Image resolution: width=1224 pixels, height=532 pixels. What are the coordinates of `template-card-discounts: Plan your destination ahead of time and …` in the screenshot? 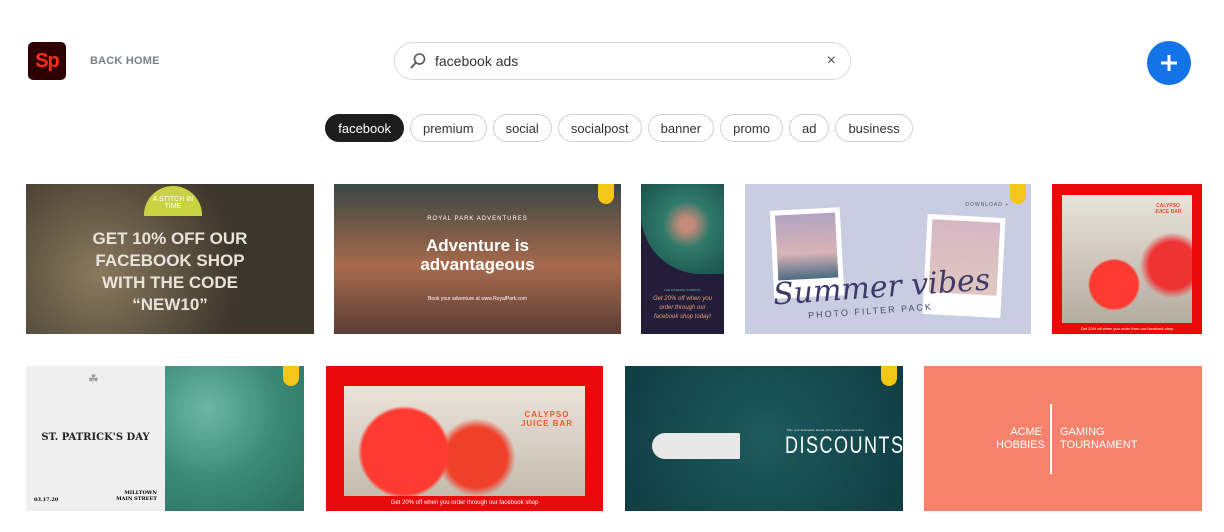 It's located at (764, 438).